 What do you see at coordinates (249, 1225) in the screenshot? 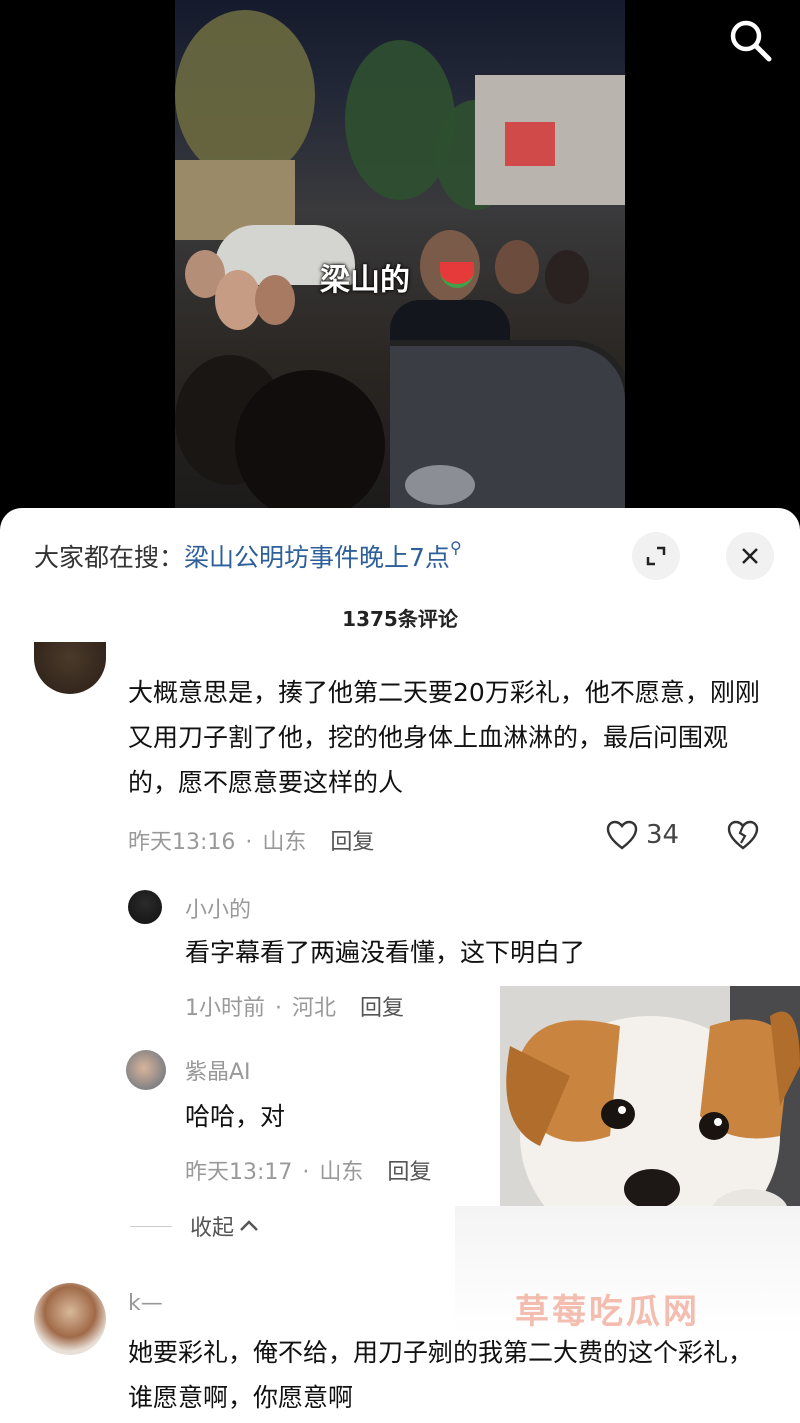
I see `chevron-up-icon` at bounding box center [249, 1225].